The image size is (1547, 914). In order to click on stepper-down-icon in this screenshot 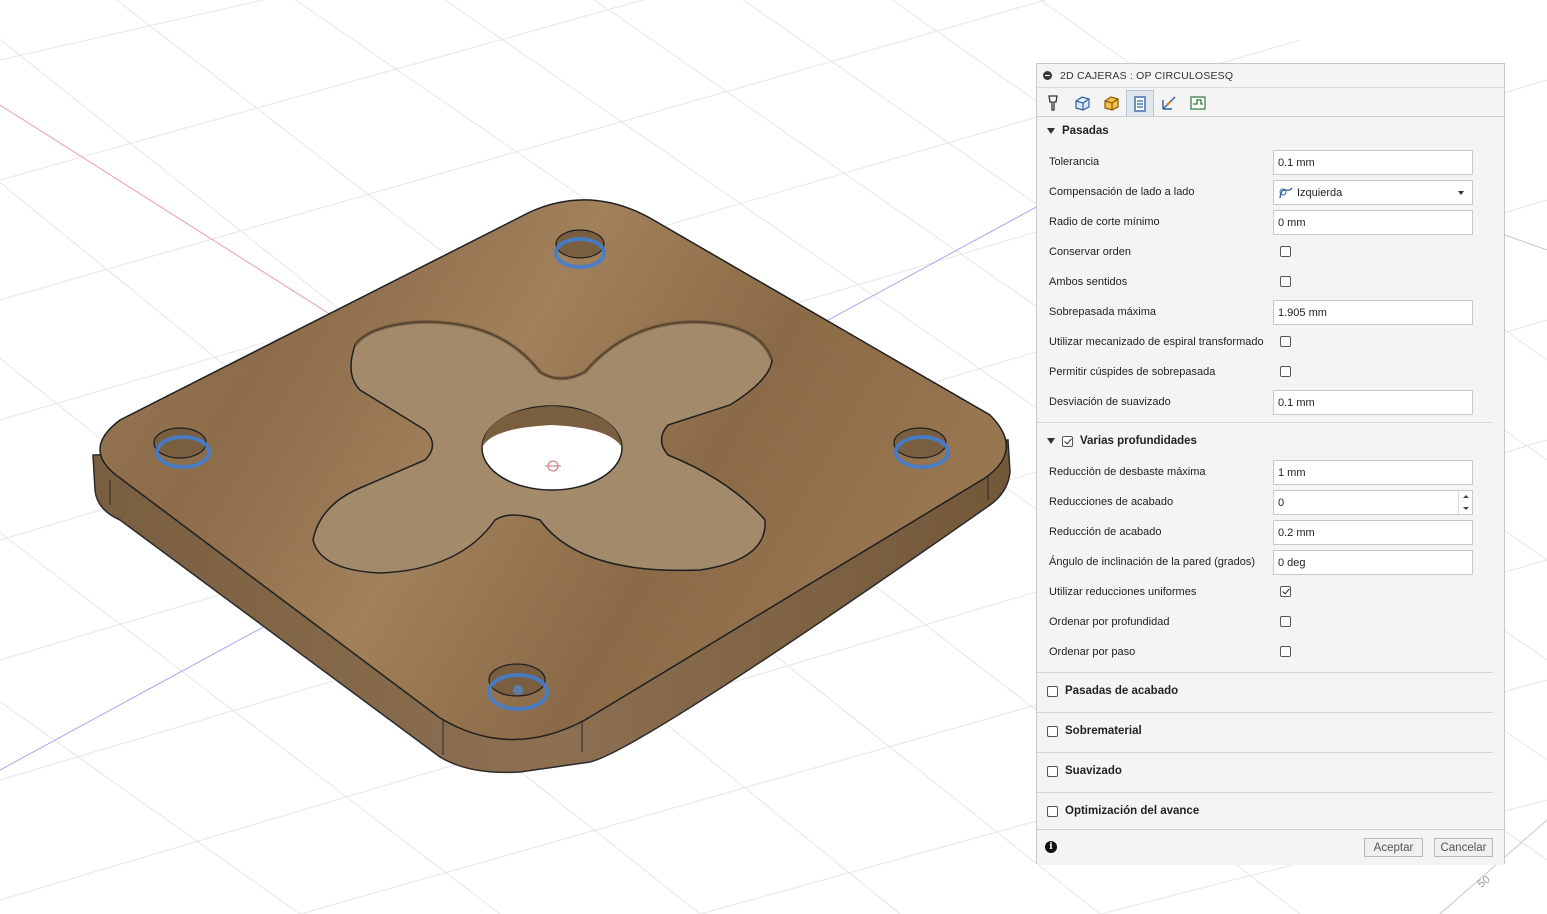, I will do `click(1465, 509)`.